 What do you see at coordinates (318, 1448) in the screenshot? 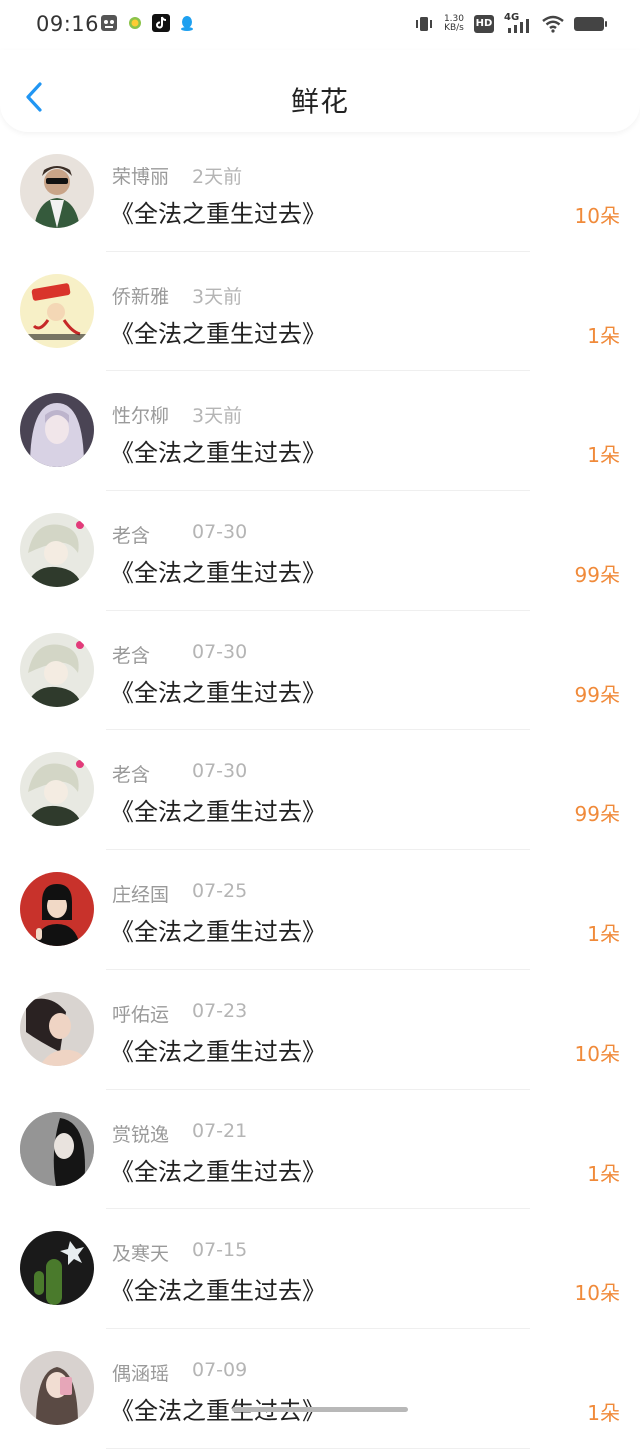
I see `divider` at bounding box center [318, 1448].